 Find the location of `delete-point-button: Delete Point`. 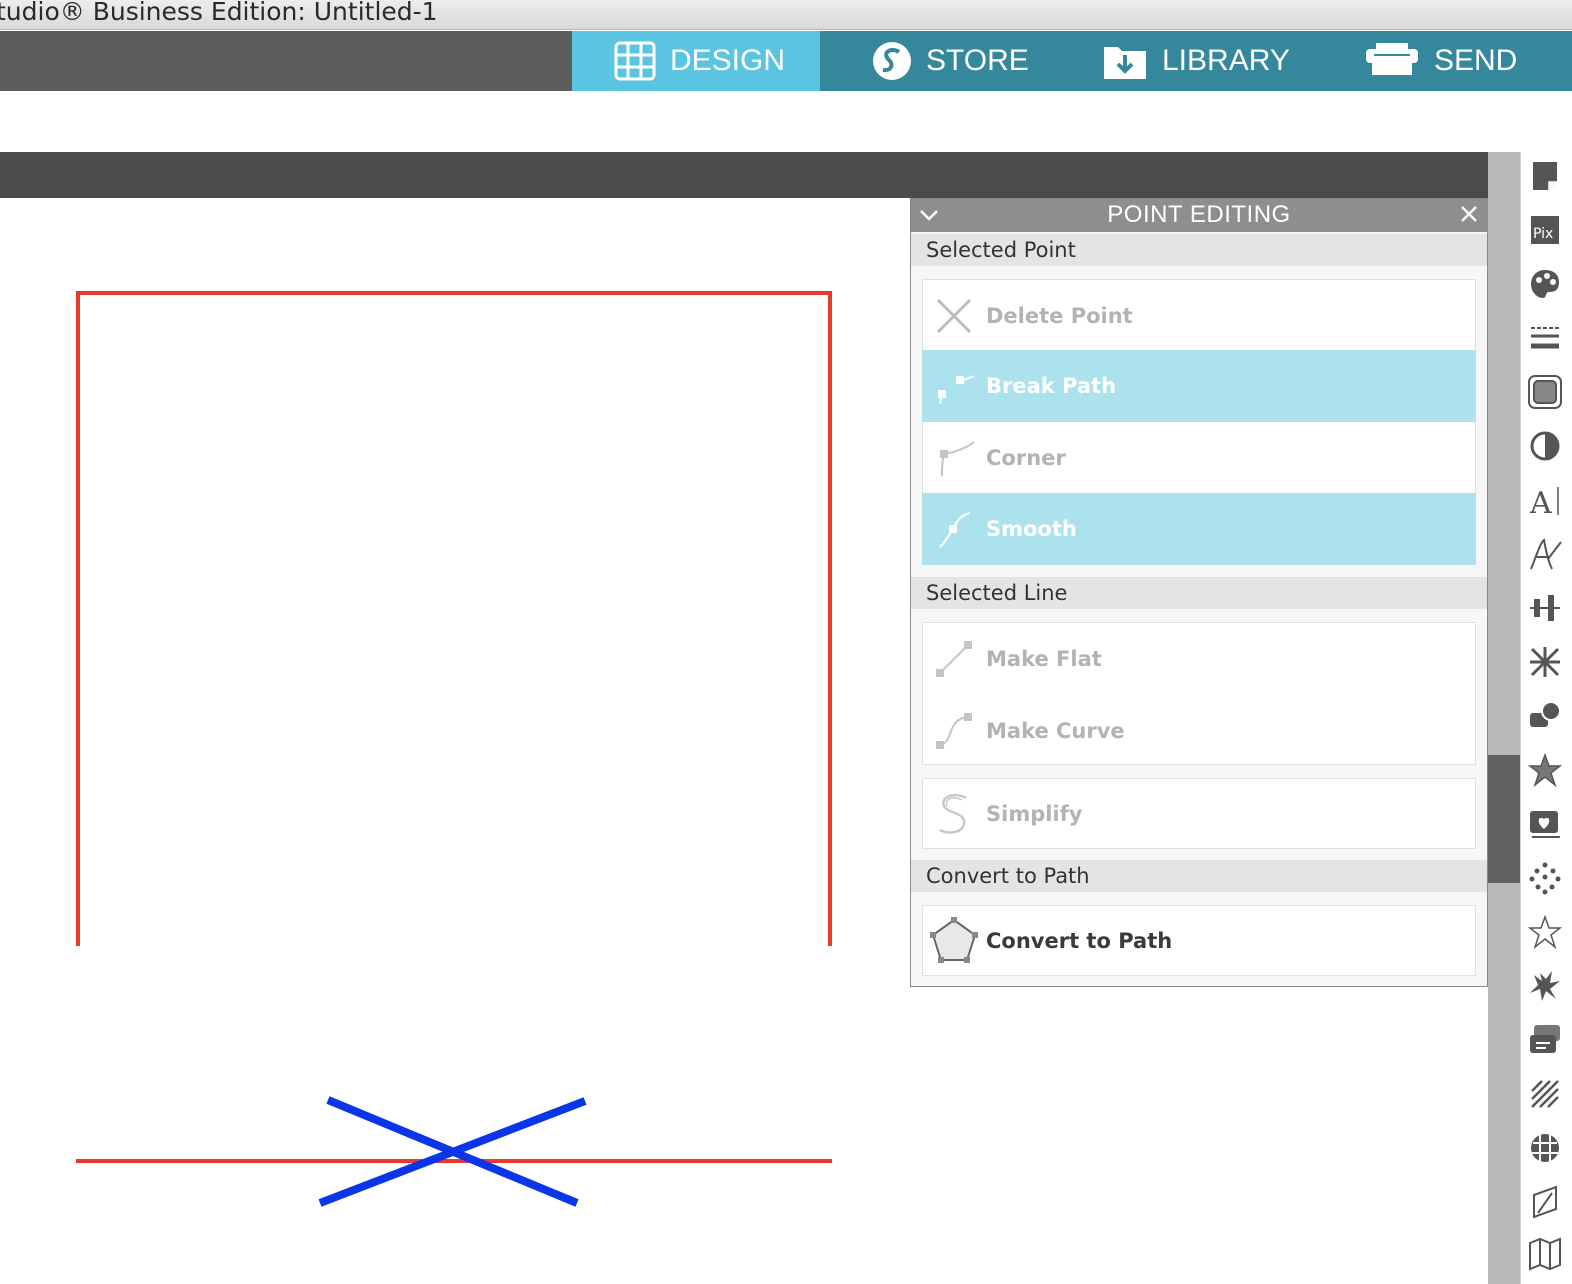

delete-point-button: Delete Point is located at coordinates (1199, 316).